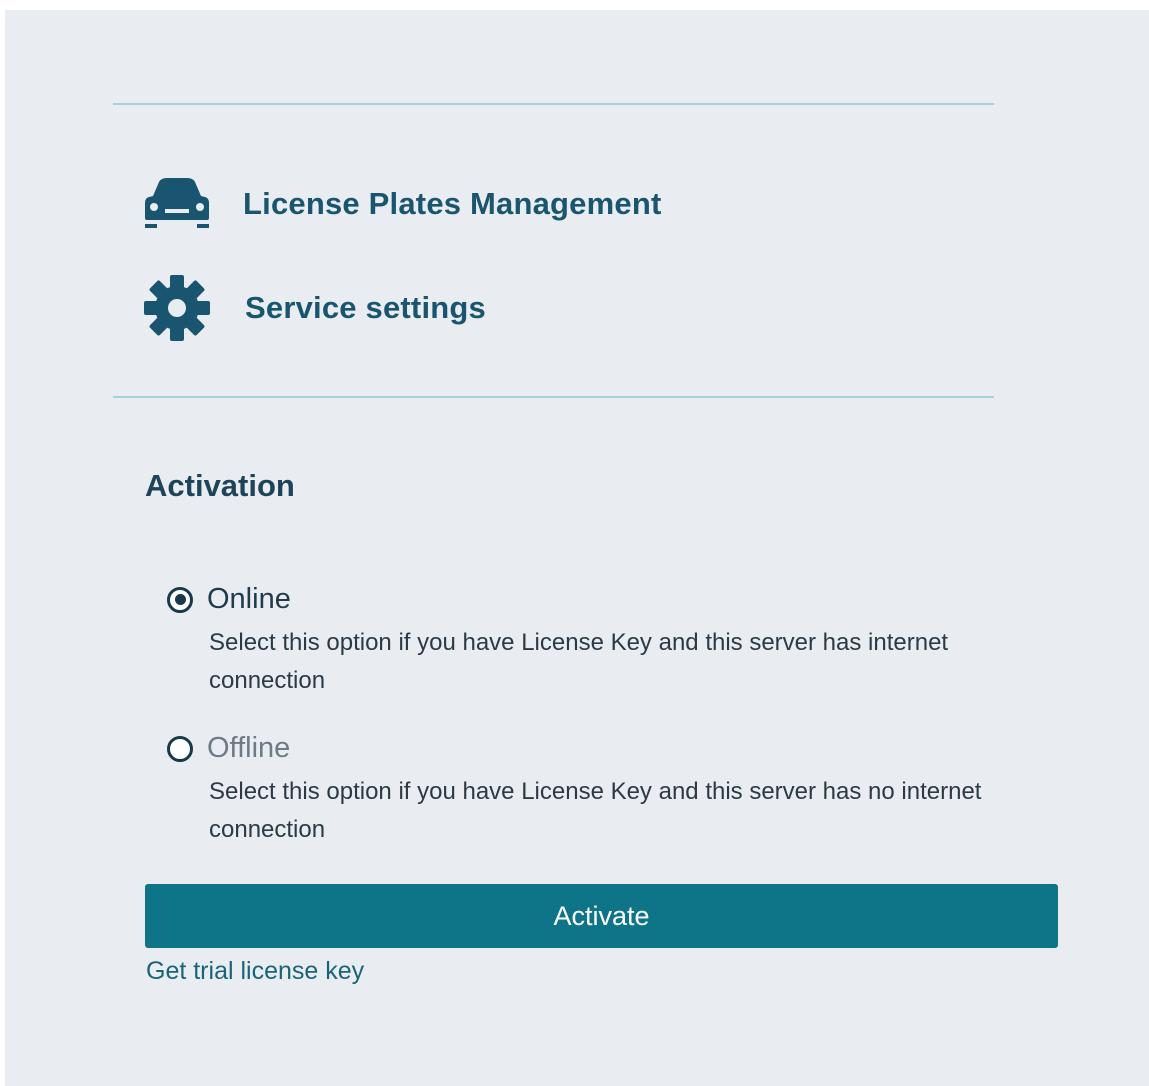 Image resolution: width=1149 pixels, height=1086 pixels. What do you see at coordinates (577, 748) in the screenshot?
I see `offline-radio-row: Offline` at bounding box center [577, 748].